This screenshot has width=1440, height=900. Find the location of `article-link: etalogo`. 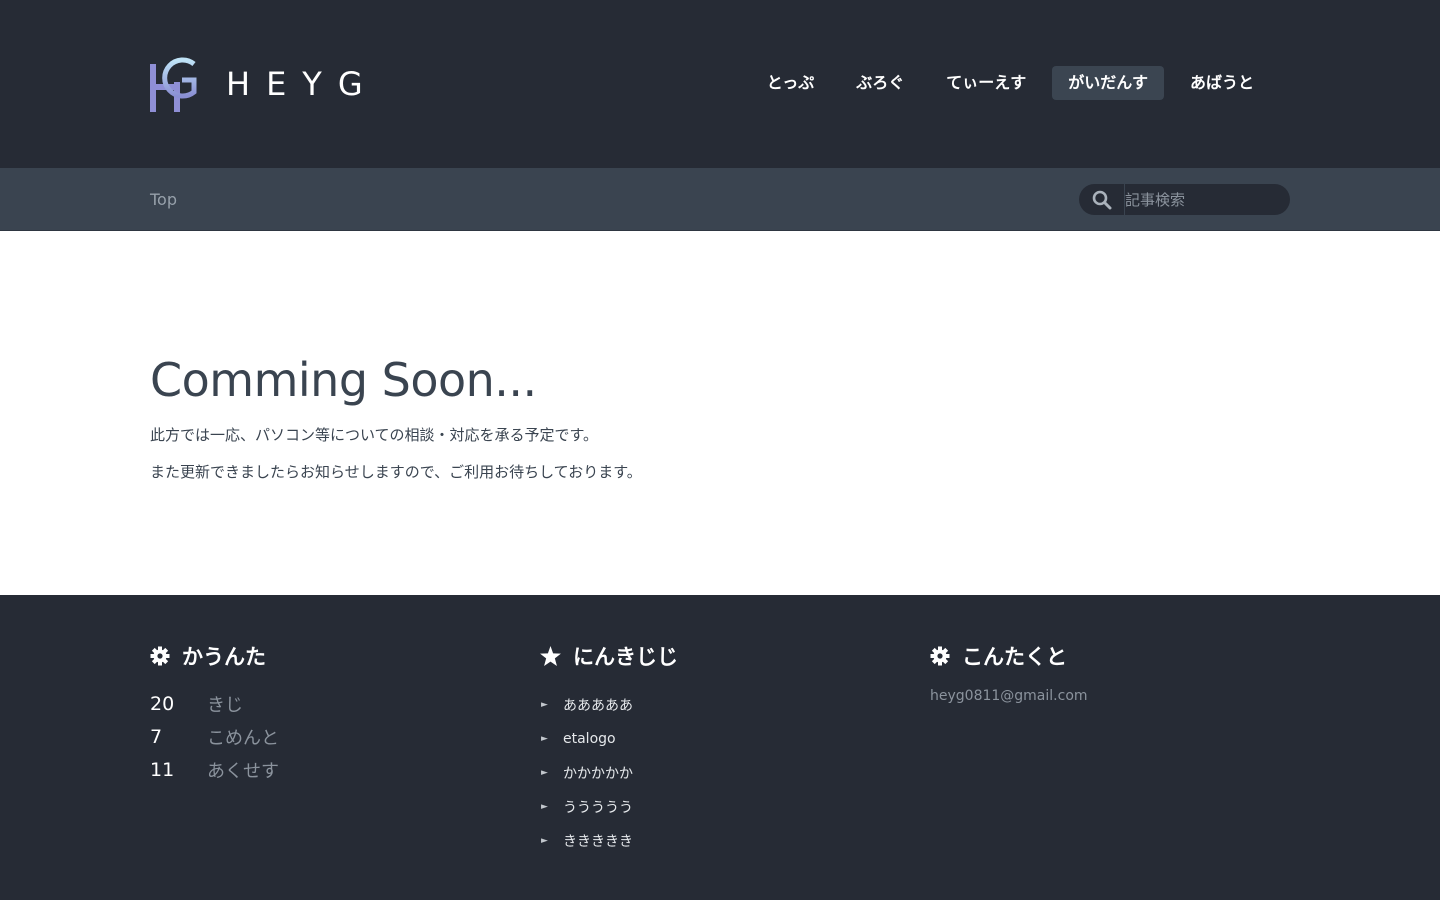

article-link: etalogo is located at coordinates (589, 739).